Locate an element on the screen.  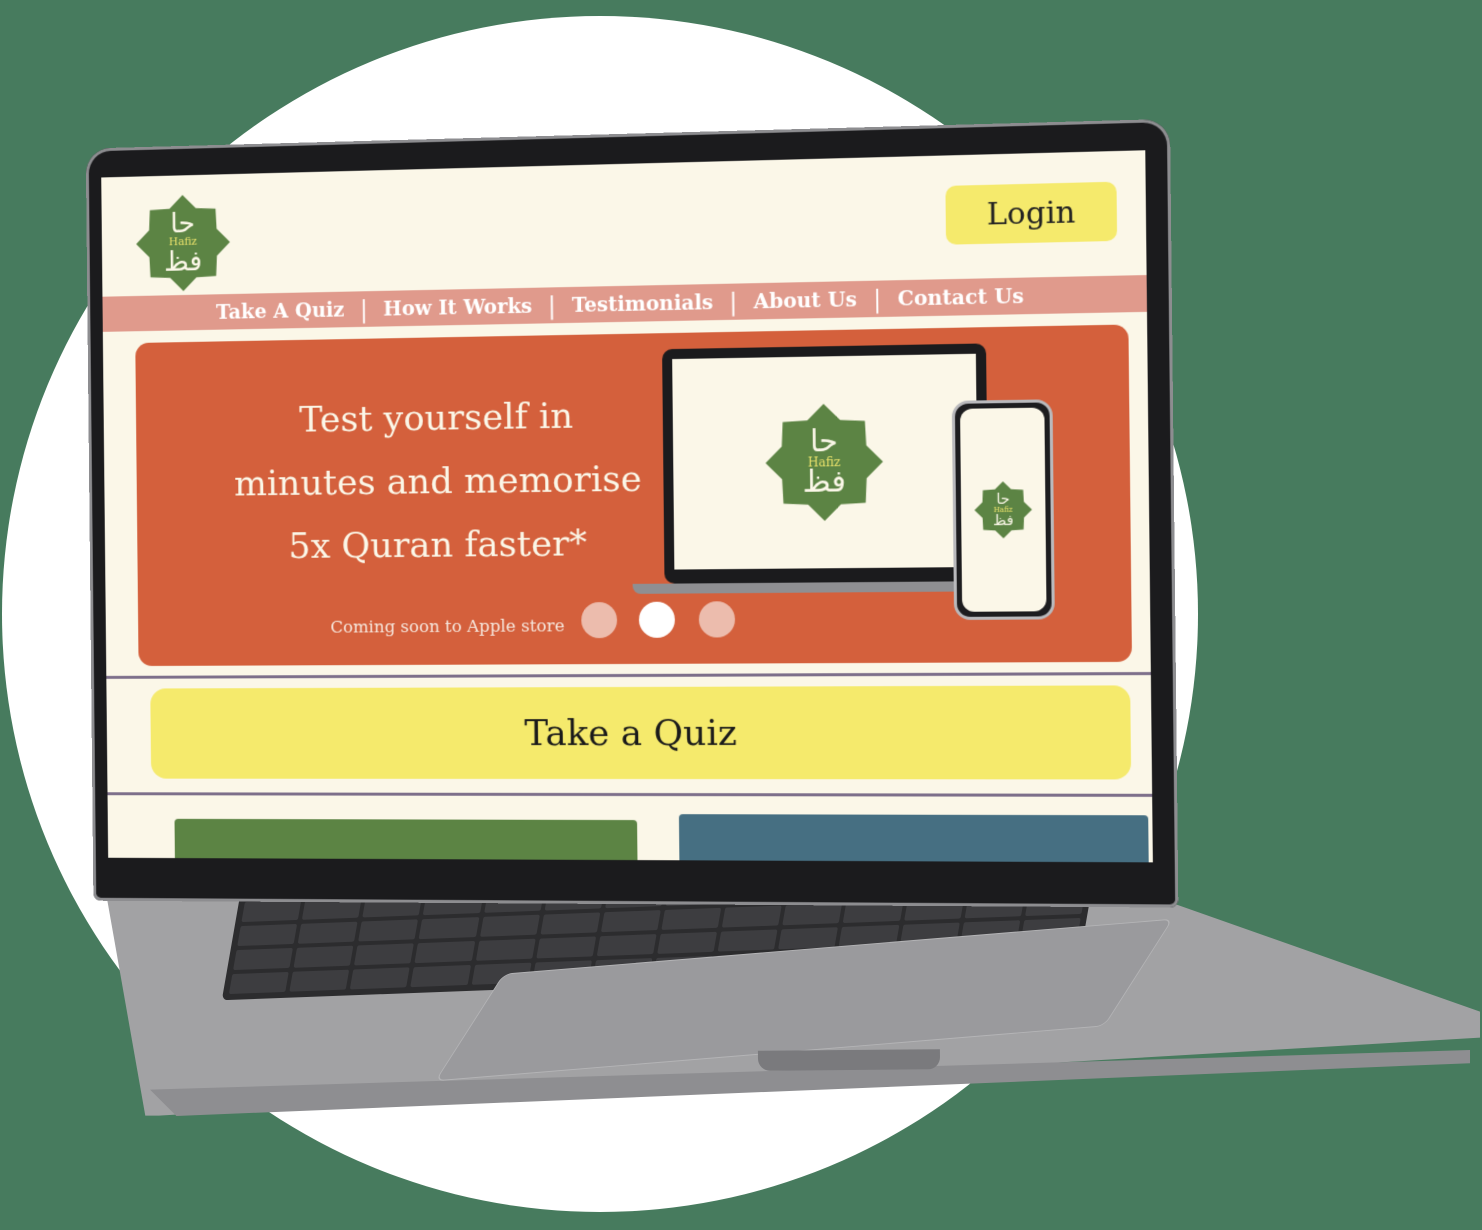
mockup-logo: حا Hafiz فظ is located at coordinates (824, 462).